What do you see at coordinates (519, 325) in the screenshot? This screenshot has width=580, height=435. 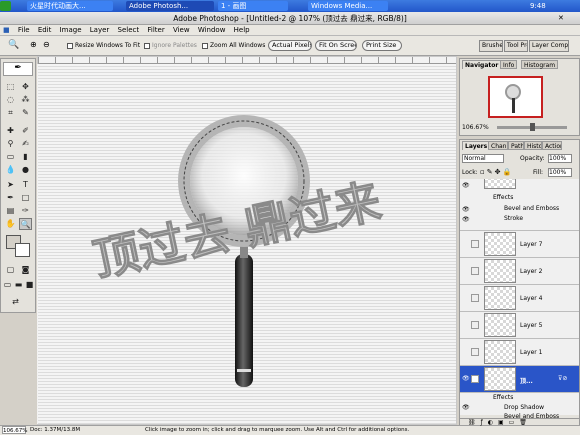 I see `layer-row: Layer 5` at bounding box center [519, 325].